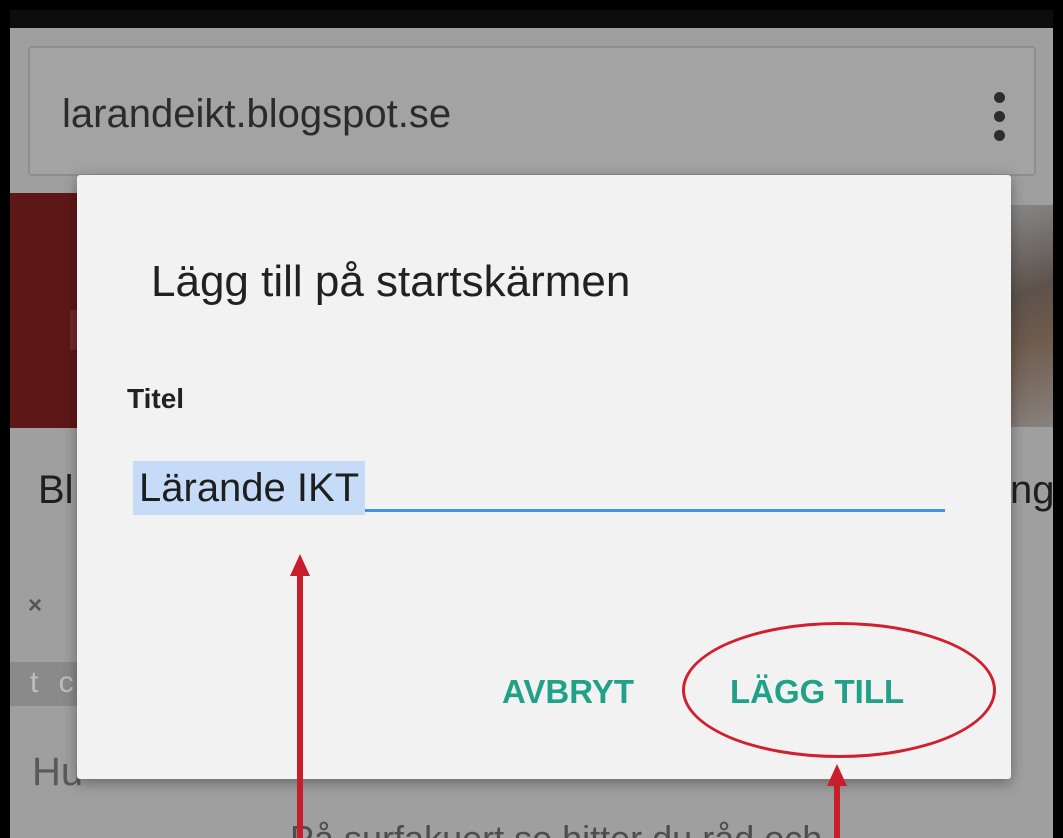  I want to click on background-heading: Hu, so click(58, 772).